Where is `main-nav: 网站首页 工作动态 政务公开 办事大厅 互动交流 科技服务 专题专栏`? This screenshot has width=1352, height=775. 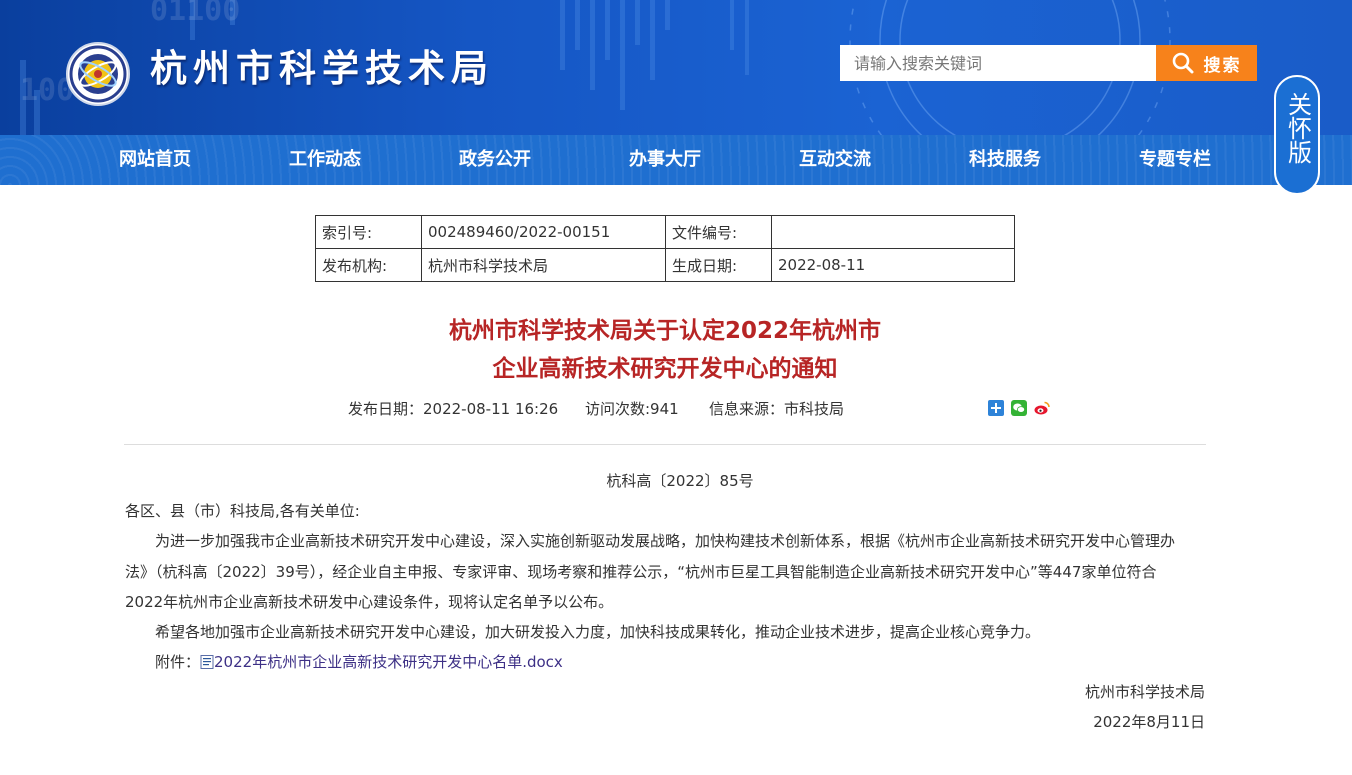
main-nav: 网站首页 工作动态 政务公开 办事大厅 互动交流 科技服务 专题专栏 is located at coordinates (676, 160).